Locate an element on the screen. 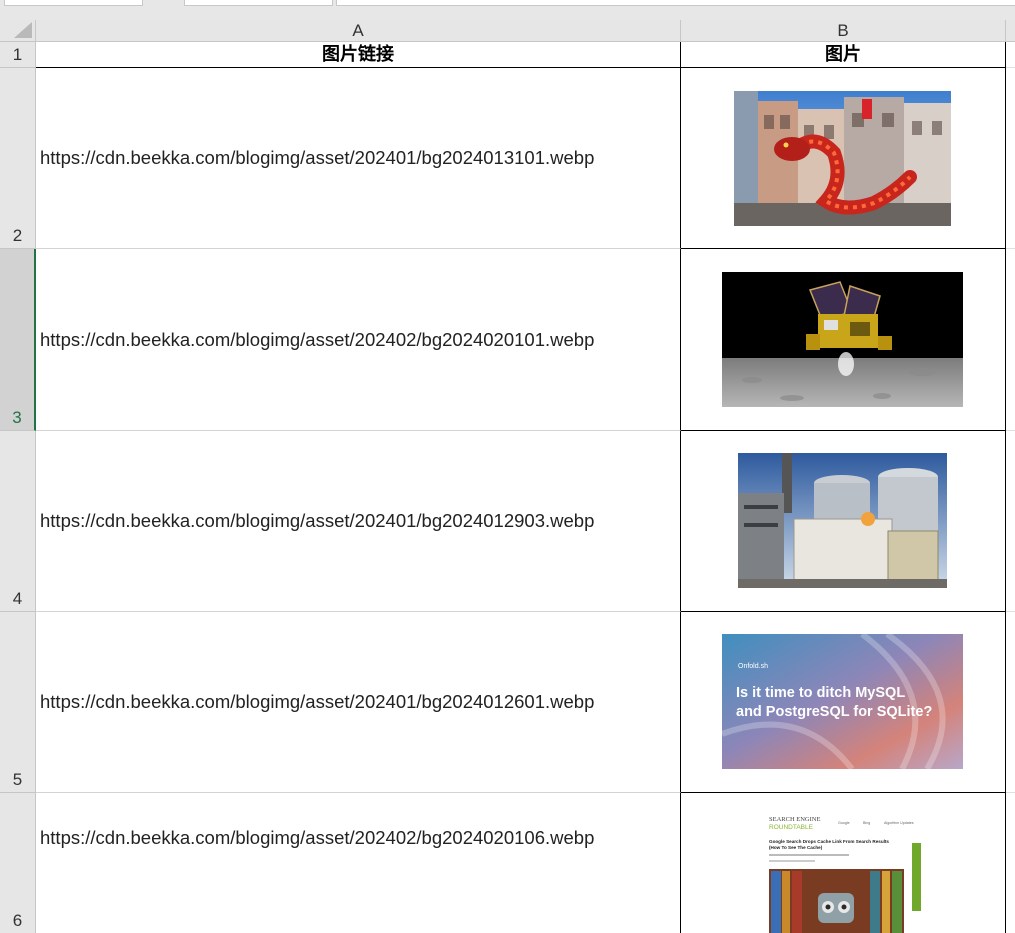  moon-lander-image is located at coordinates (842, 339).